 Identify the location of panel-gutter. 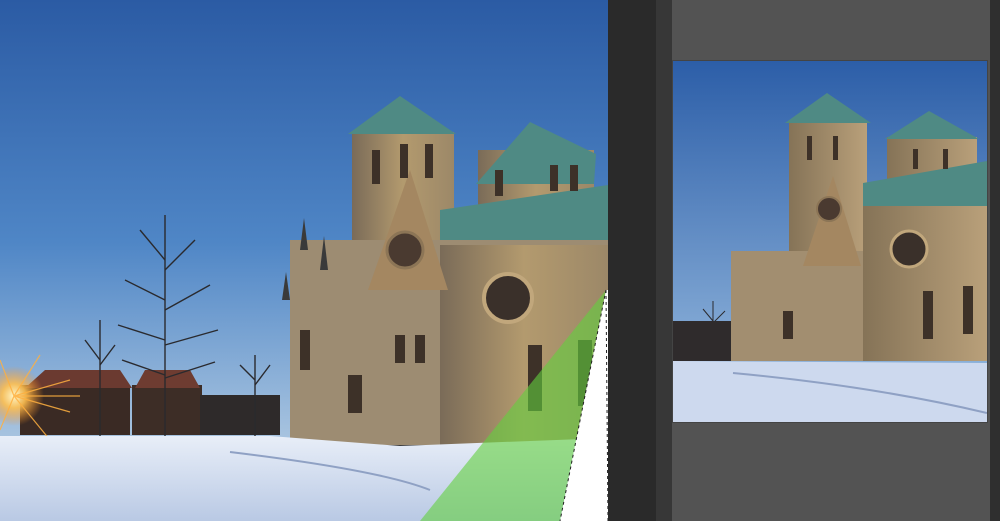
(664, 260).